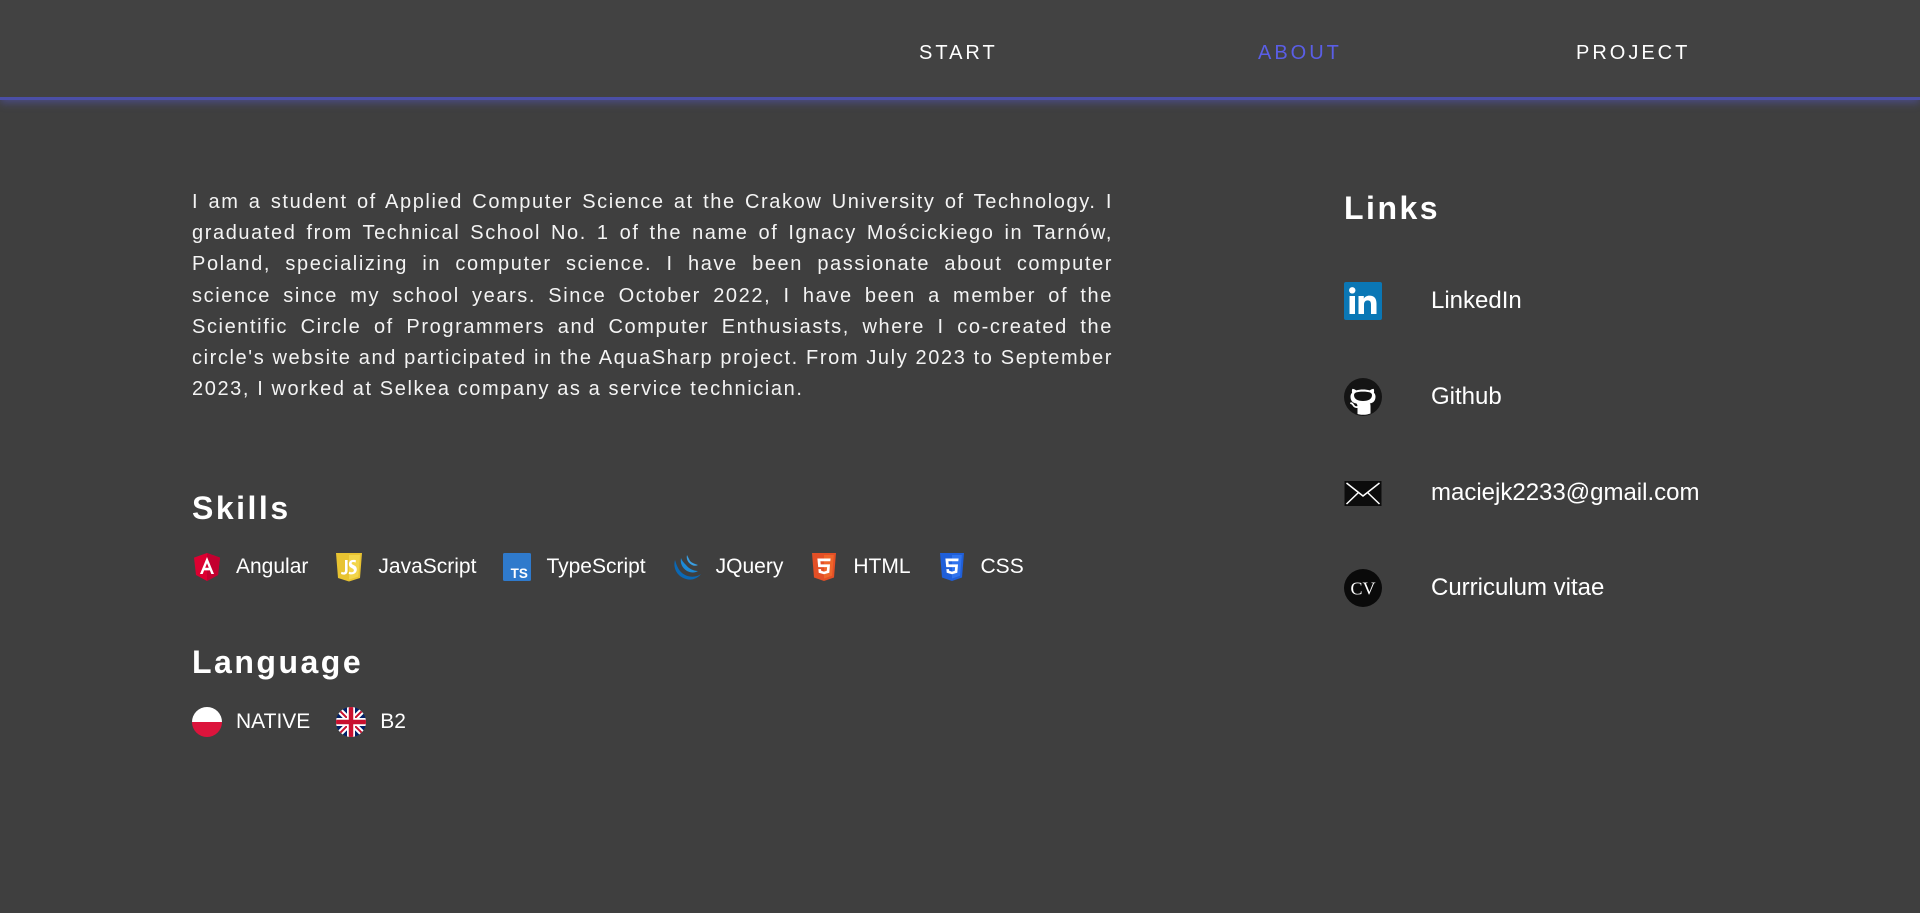  I want to click on cv-link: CV Curriculum vitae, so click(1474, 588).